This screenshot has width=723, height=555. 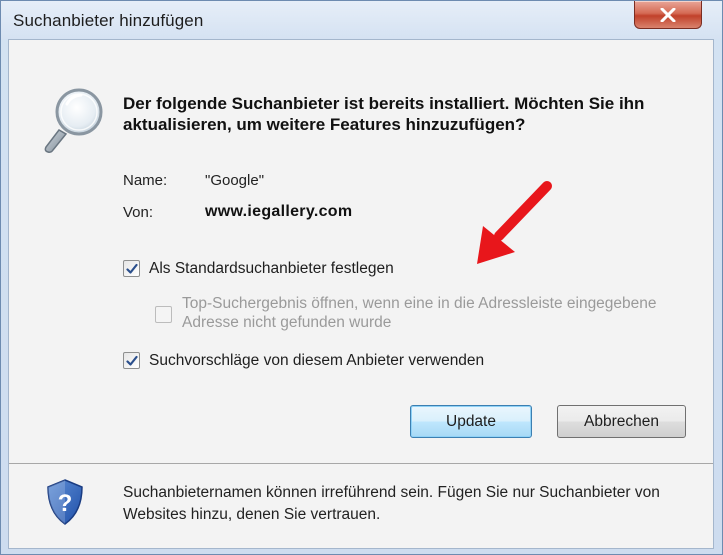 I want to click on search-icon, so click(x=73, y=120).